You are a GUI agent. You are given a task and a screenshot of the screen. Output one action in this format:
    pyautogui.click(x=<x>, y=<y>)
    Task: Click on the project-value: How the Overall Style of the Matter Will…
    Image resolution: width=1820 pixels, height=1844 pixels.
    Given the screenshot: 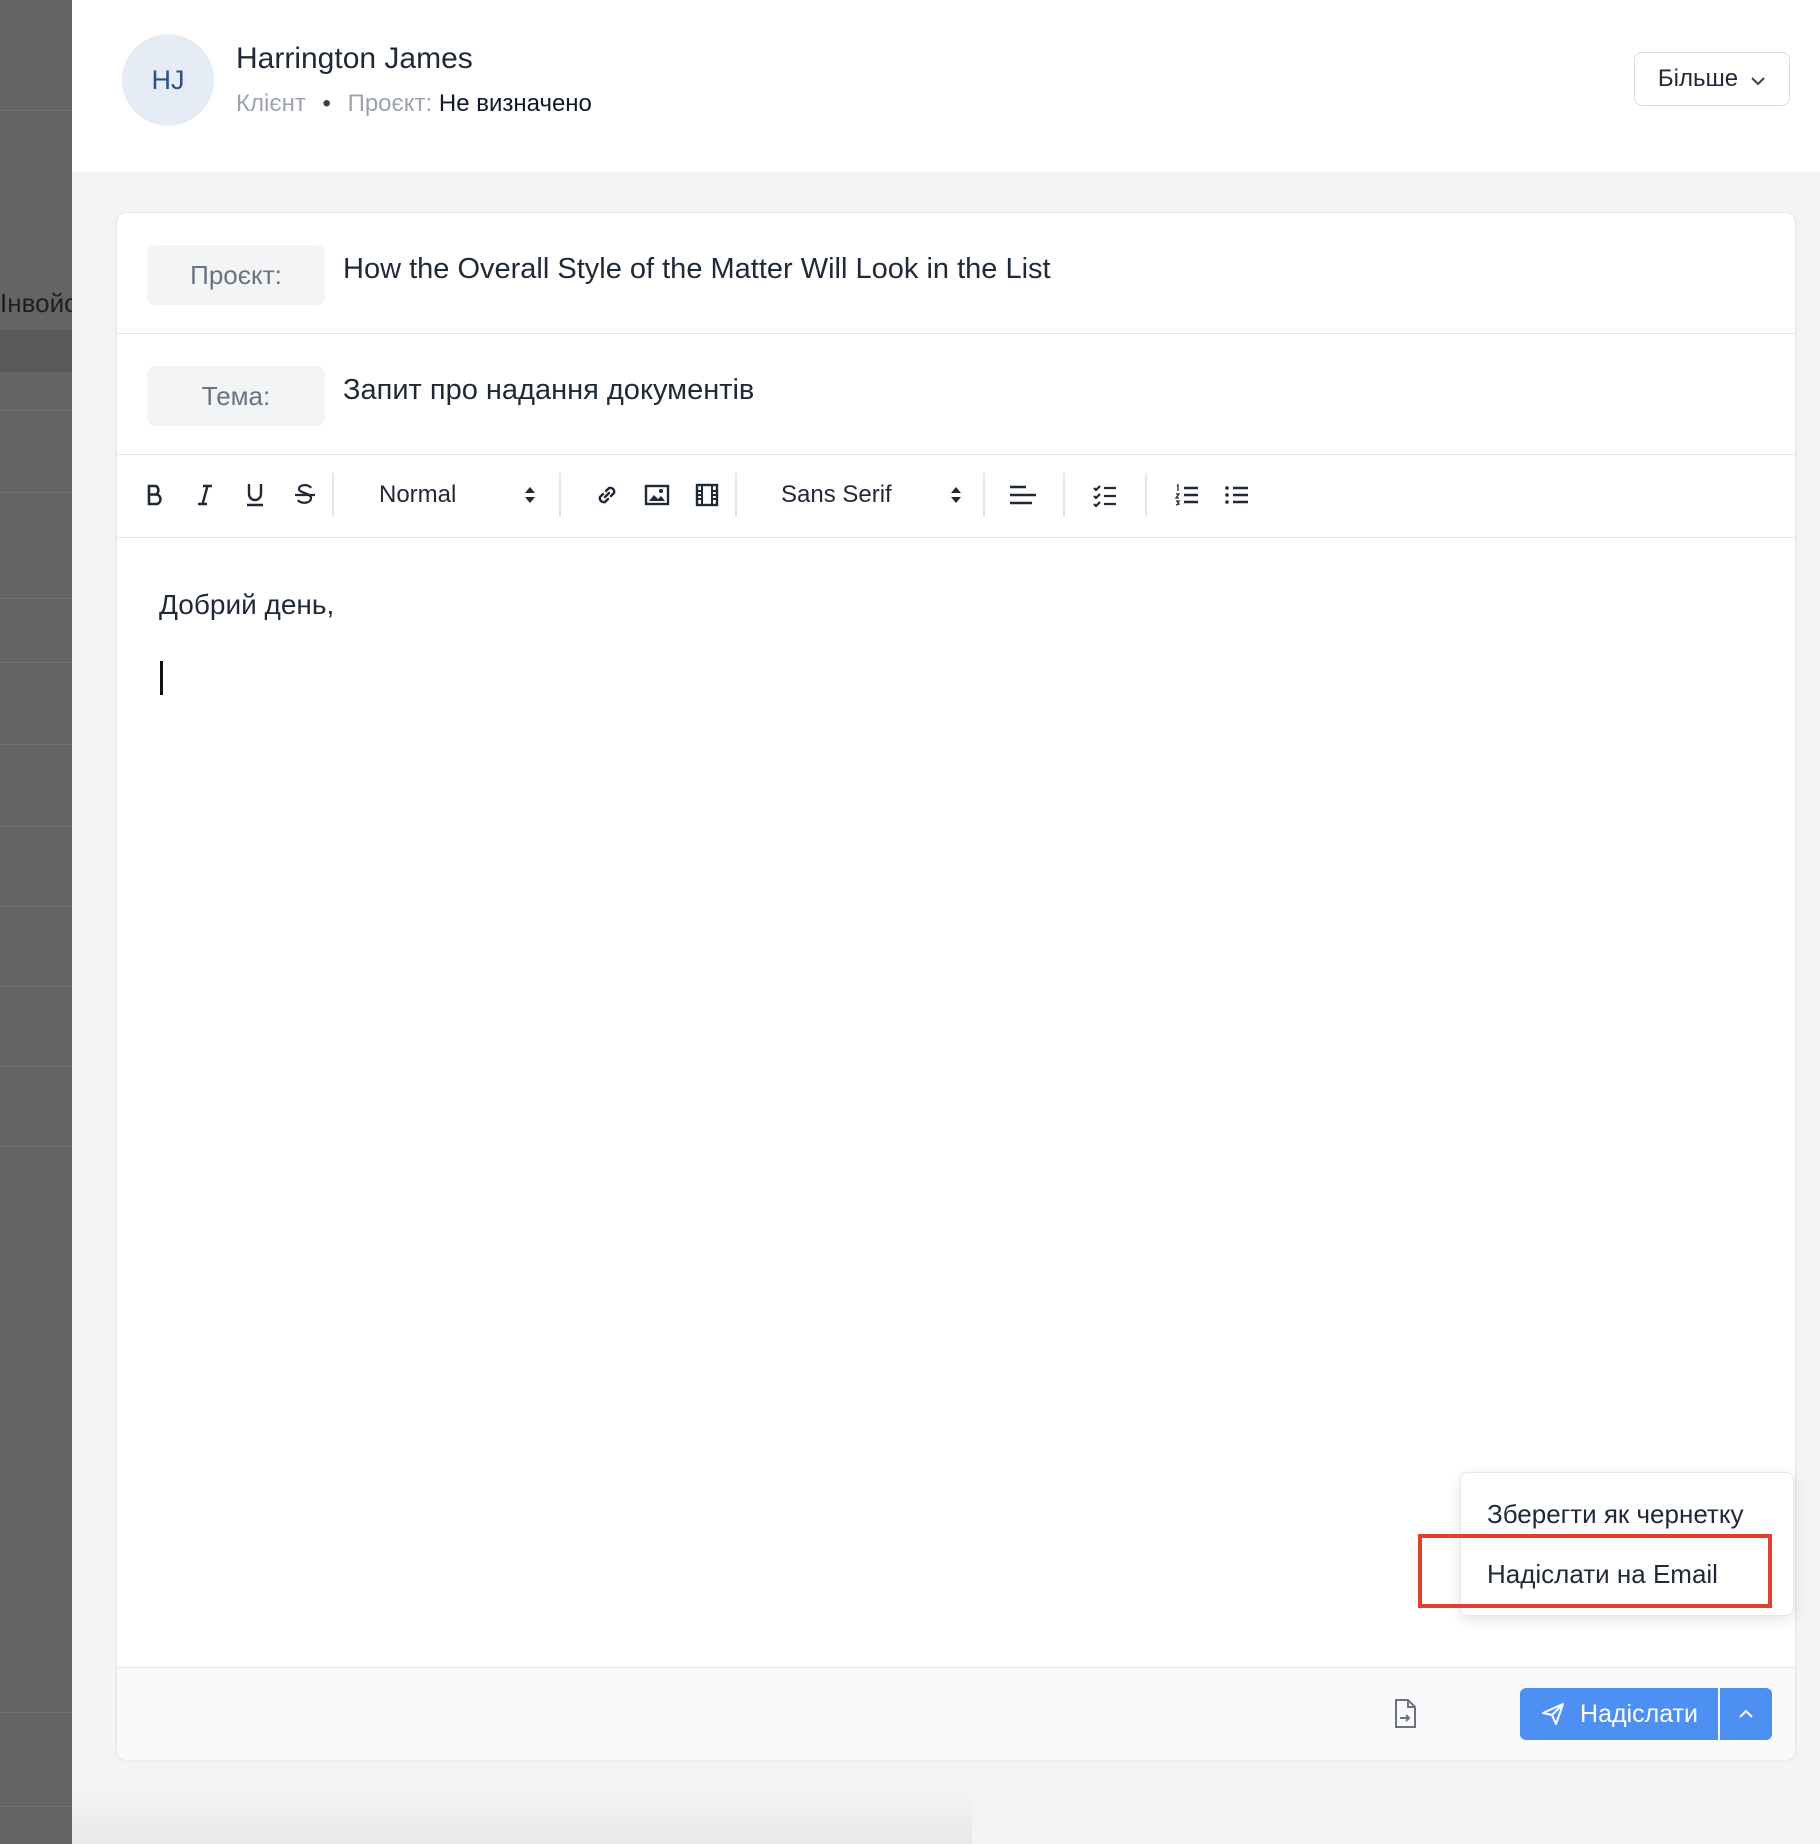 What is the action you would take?
    pyautogui.click(x=697, y=269)
    